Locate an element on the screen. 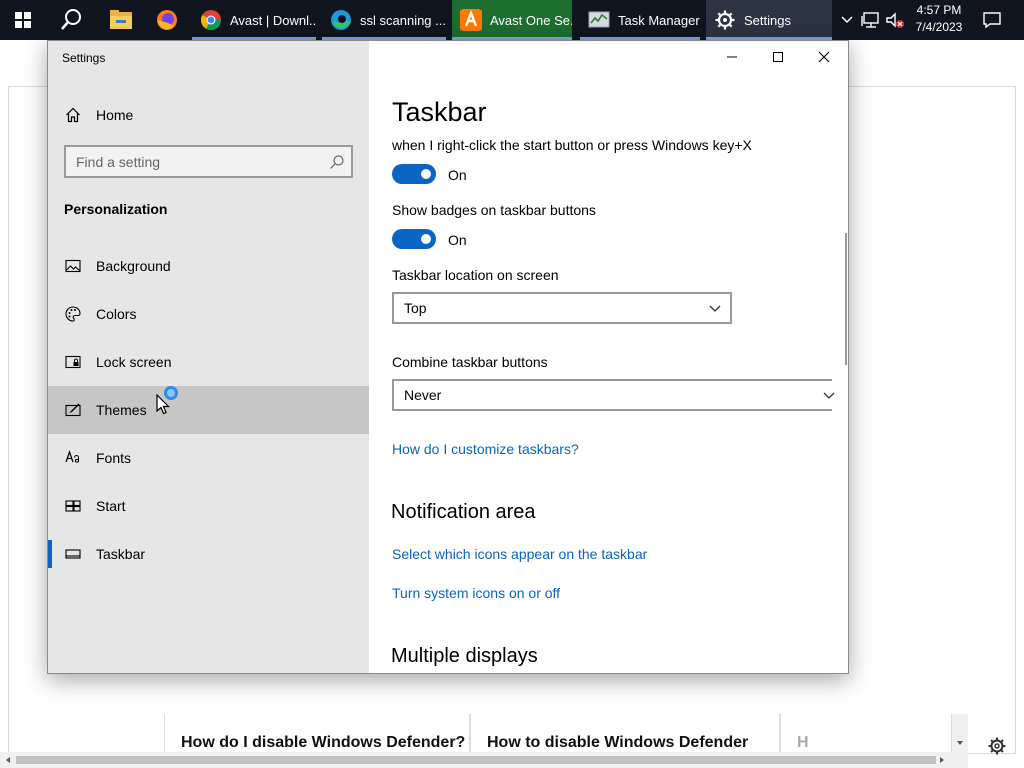 The width and height of the screenshot is (1024, 768). badges-setting-label: Show badges on taskbar buttons is located at coordinates (494, 210).